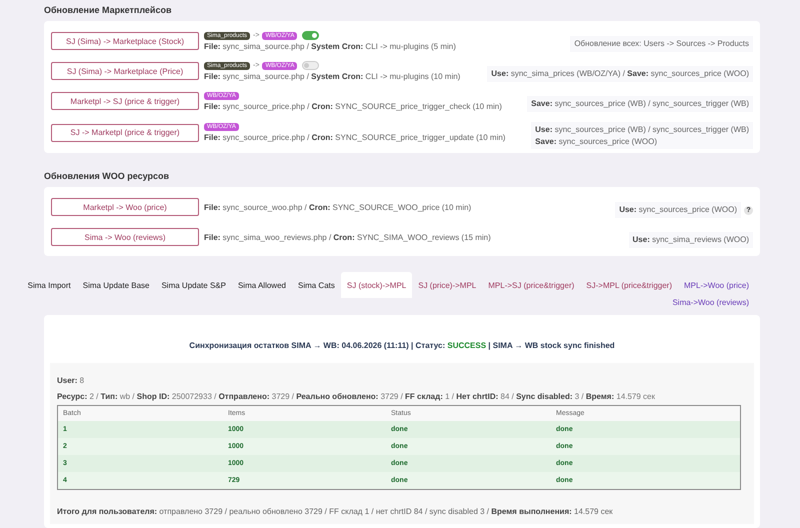  Describe the element at coordinates (629, 285) in the screenshot. I see `tab: SJ->MPL (price&trigger)` at that location.